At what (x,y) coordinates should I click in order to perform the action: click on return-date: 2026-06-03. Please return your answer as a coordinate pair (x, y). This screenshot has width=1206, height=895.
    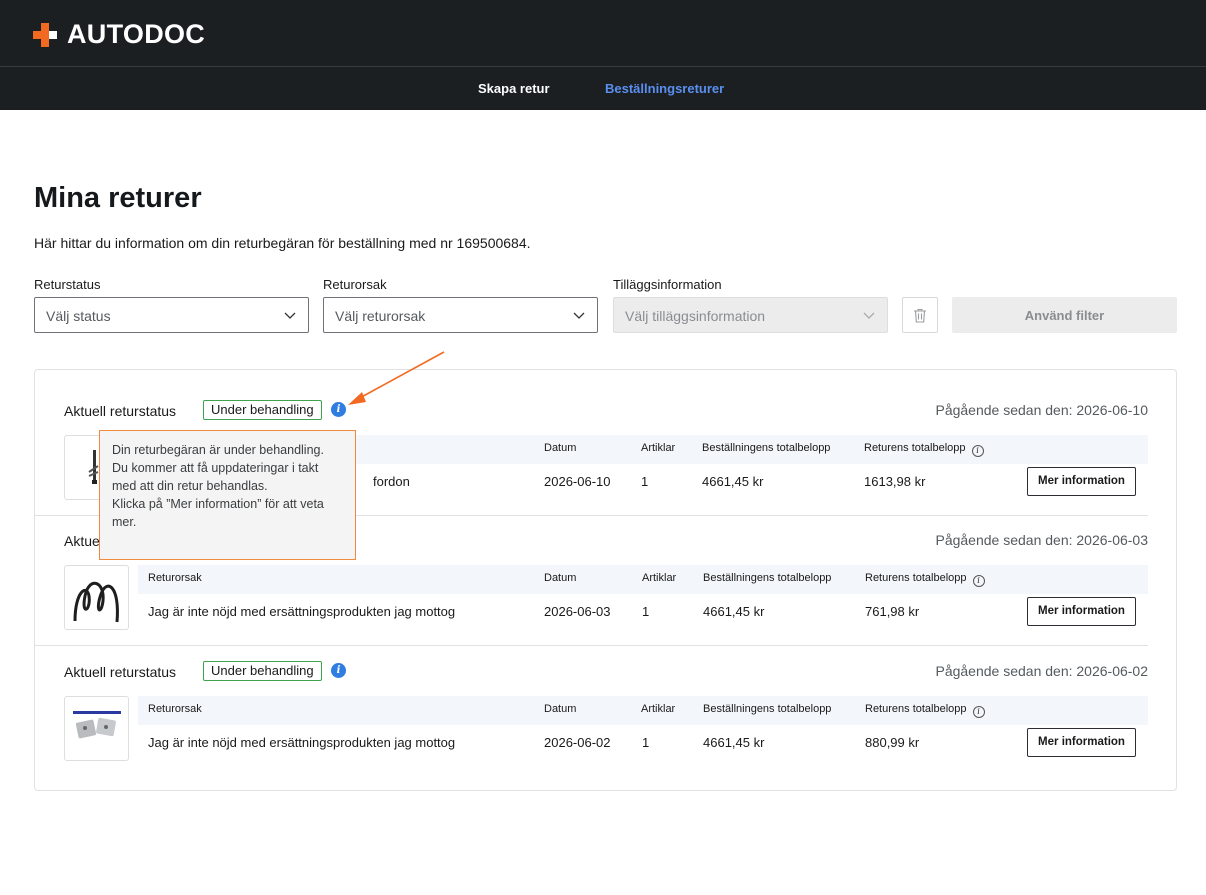
    Looking at the image, I should click on (577, 611).